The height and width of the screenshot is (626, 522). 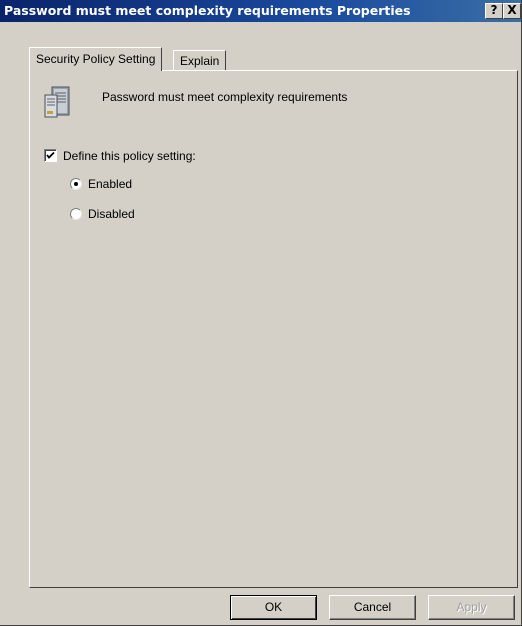 What do you see at coordinates (110, 184) in the screenshot?
I see `enabled-label: Enabled` at bounding box center [110, 184].